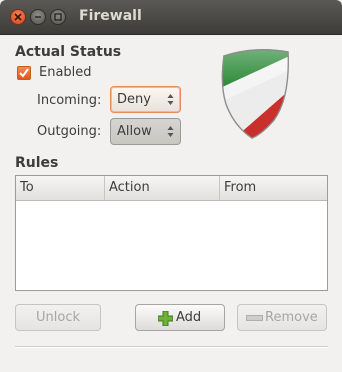 This screenshot has height=372, width=342. I want to click on enabled-checkbox, so click(24, 73).